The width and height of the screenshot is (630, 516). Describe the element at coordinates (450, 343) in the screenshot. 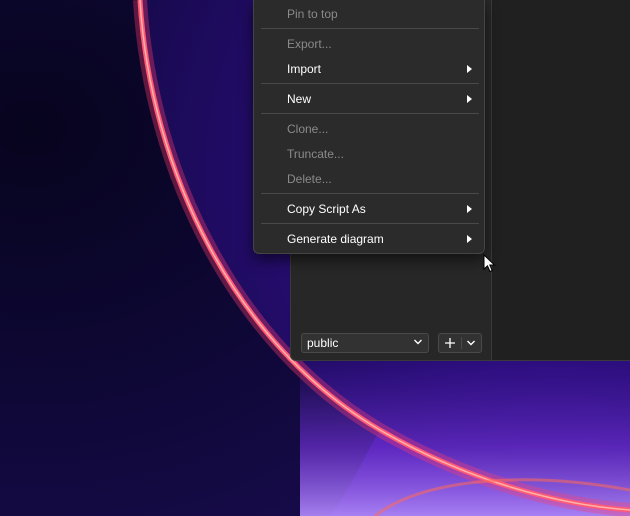

I see `plus-icon` at that location.